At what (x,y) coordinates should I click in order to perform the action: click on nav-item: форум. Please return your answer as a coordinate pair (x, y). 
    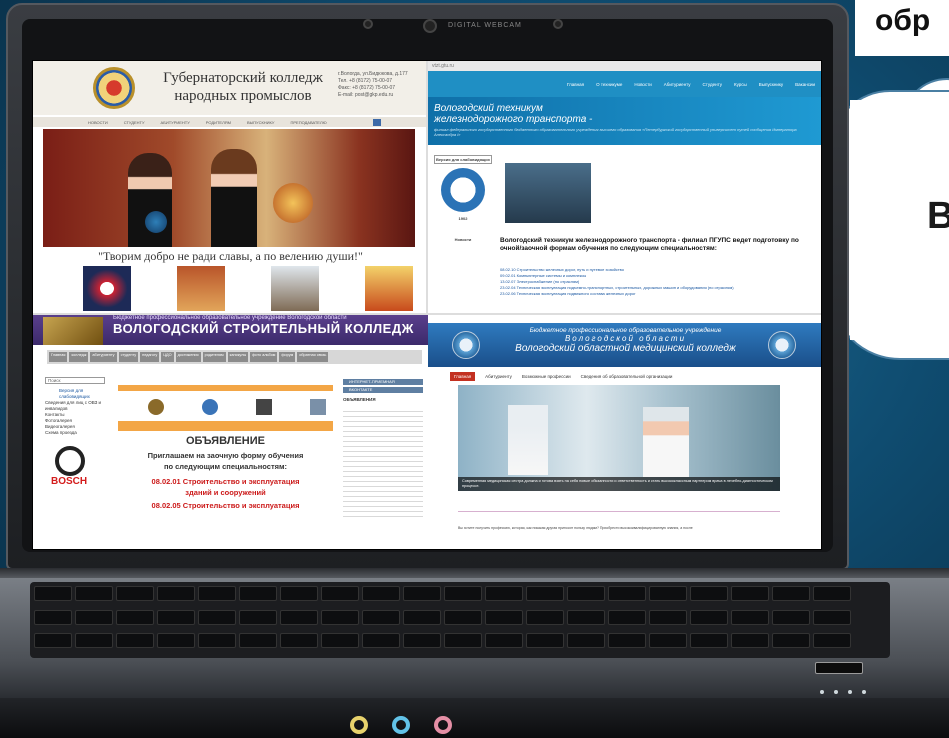
    Looking at the image, I should click on (287, 357).